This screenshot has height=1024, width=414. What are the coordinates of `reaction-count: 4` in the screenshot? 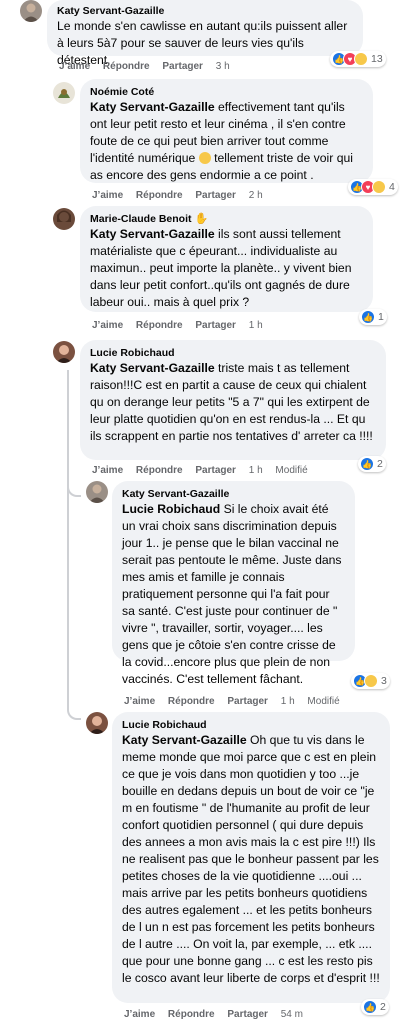 It's located at (392, 187).